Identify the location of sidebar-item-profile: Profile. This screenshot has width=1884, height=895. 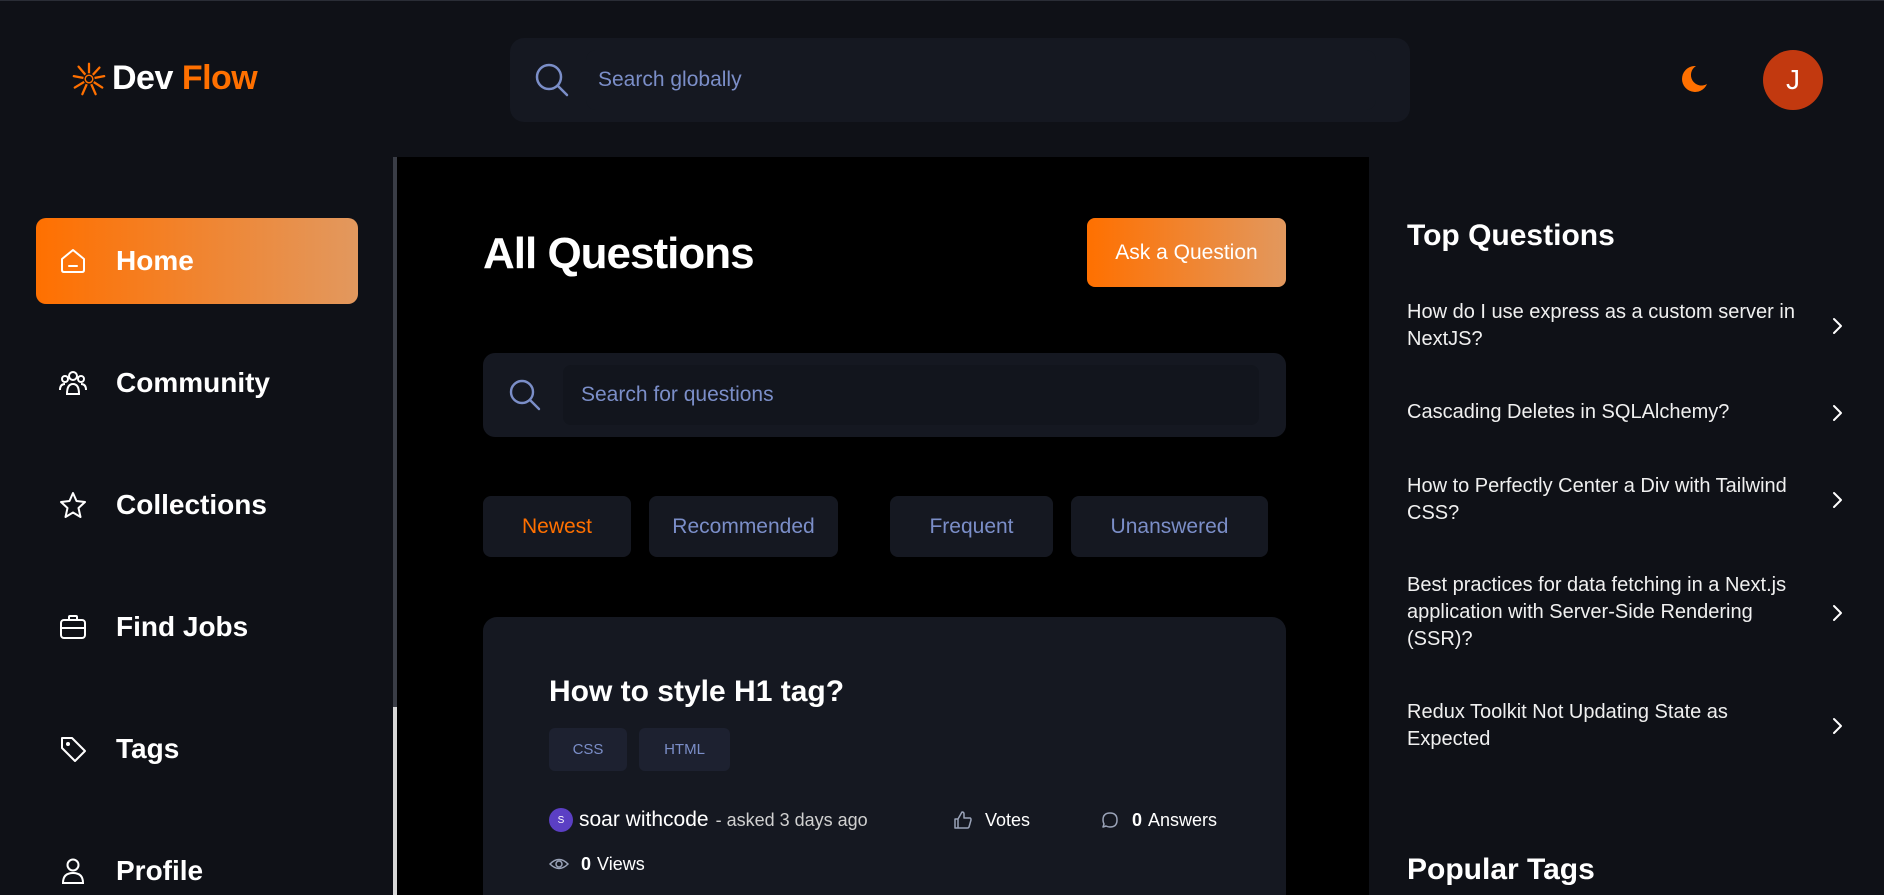
(197, 861).